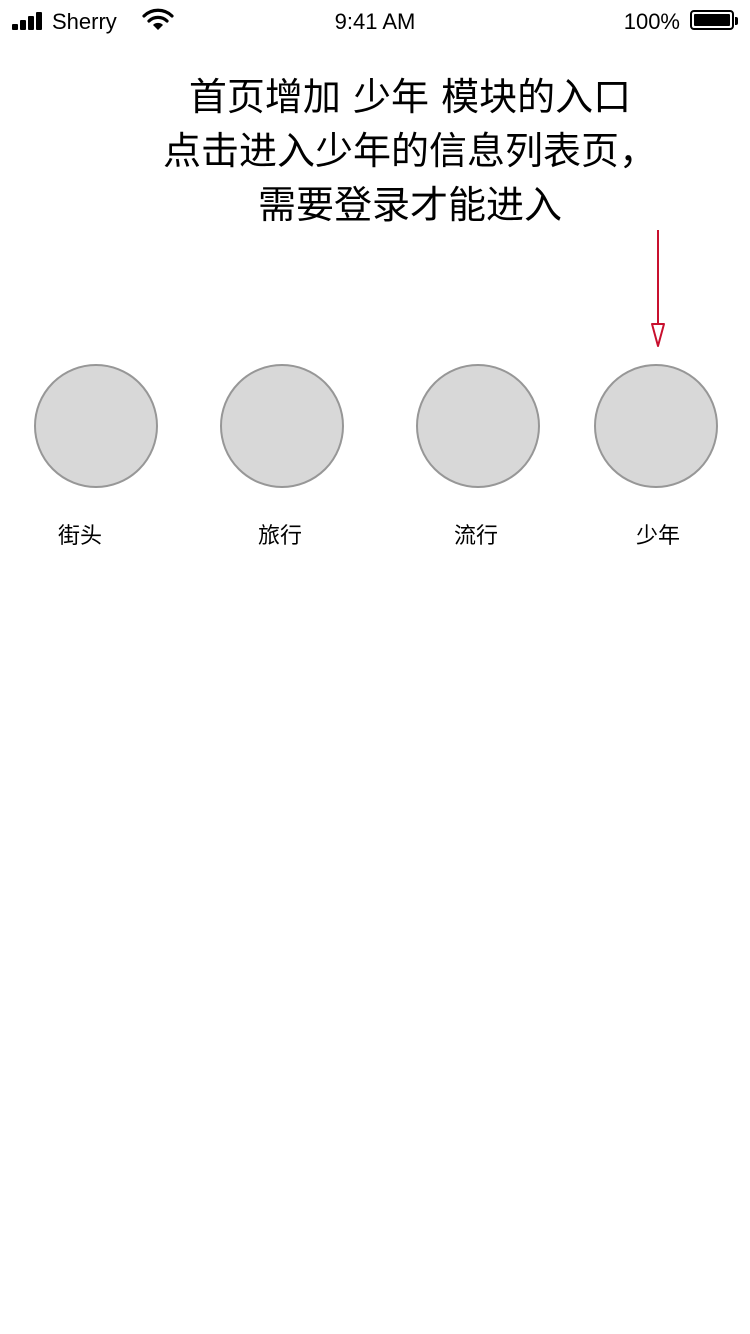 This screenshot has width=750, height=1334. Describe the element at coordinates (80, 536) in the screenshot. I see `entry-label: 街头` at that location.